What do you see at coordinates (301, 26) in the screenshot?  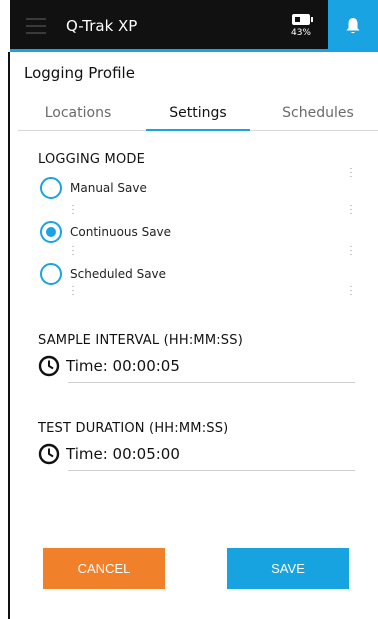 I see `battery-indicator: 43%` at bounding box center [301, 26].